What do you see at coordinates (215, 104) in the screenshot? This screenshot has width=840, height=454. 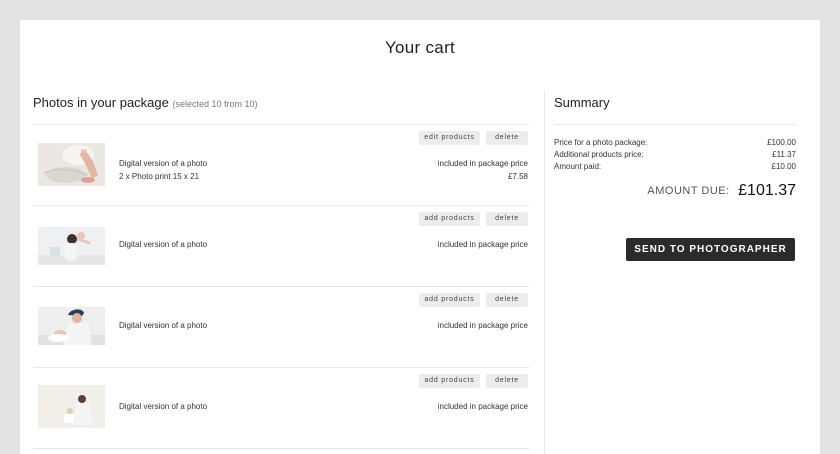 I see `package-selection-count: (selected 10 from 10)` at bounding box center [215, 104].